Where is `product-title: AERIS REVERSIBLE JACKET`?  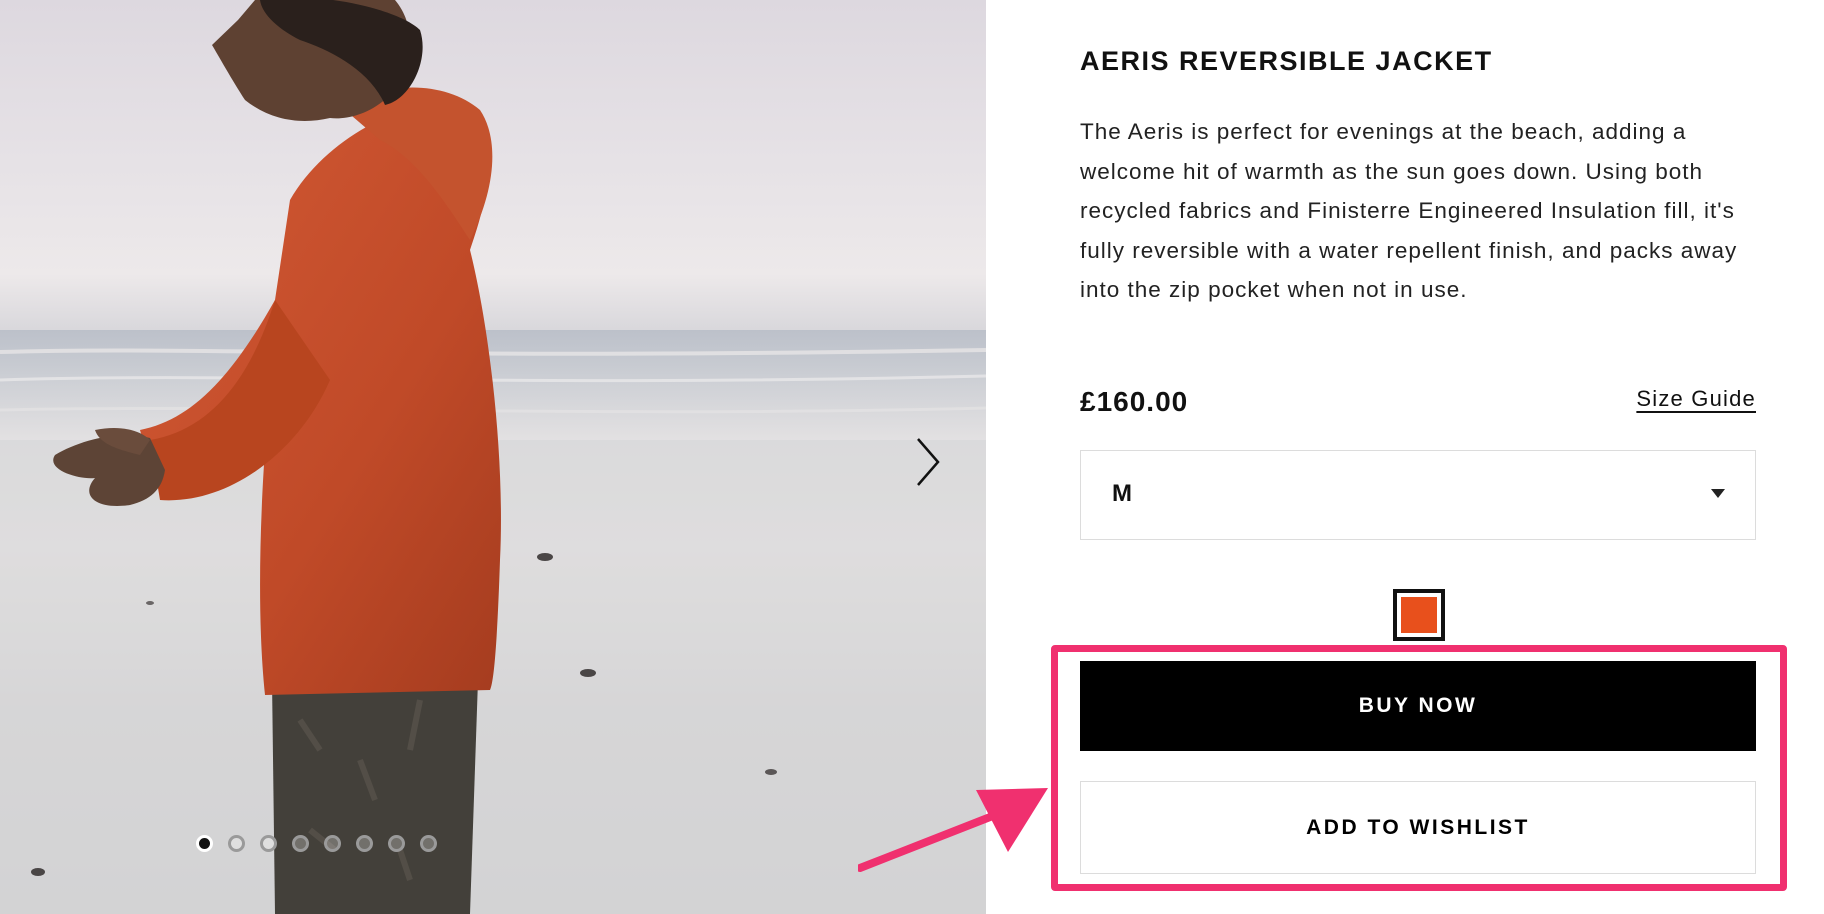
product-title: AERIS REVERSIBLE JACKET is located at coordinates (1286, 61).